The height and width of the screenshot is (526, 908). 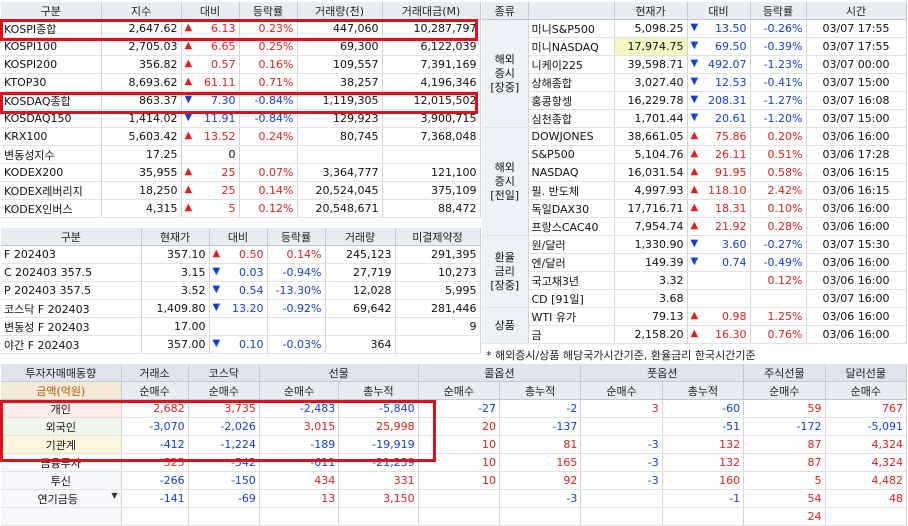 I want to click on investor-row: 개인 2,682 3,735 -2,483 -5,840 -27 -2 3 -60 59 767, so click(x=454, y=408).